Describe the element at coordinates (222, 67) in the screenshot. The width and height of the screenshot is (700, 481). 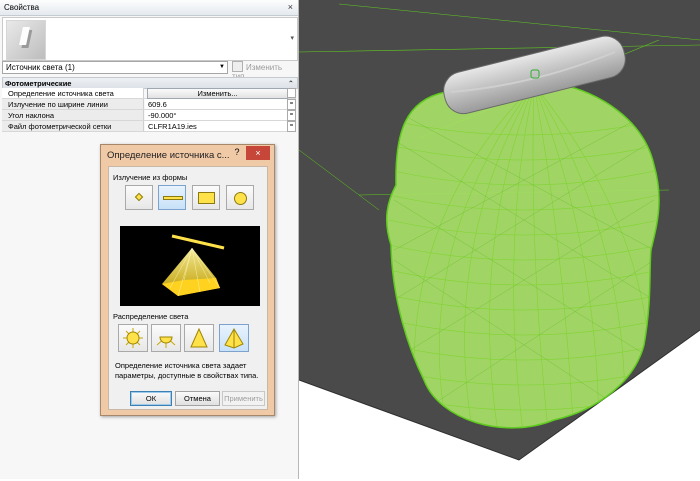
I see `dropdown-arrow-icon: ▼` at that location.